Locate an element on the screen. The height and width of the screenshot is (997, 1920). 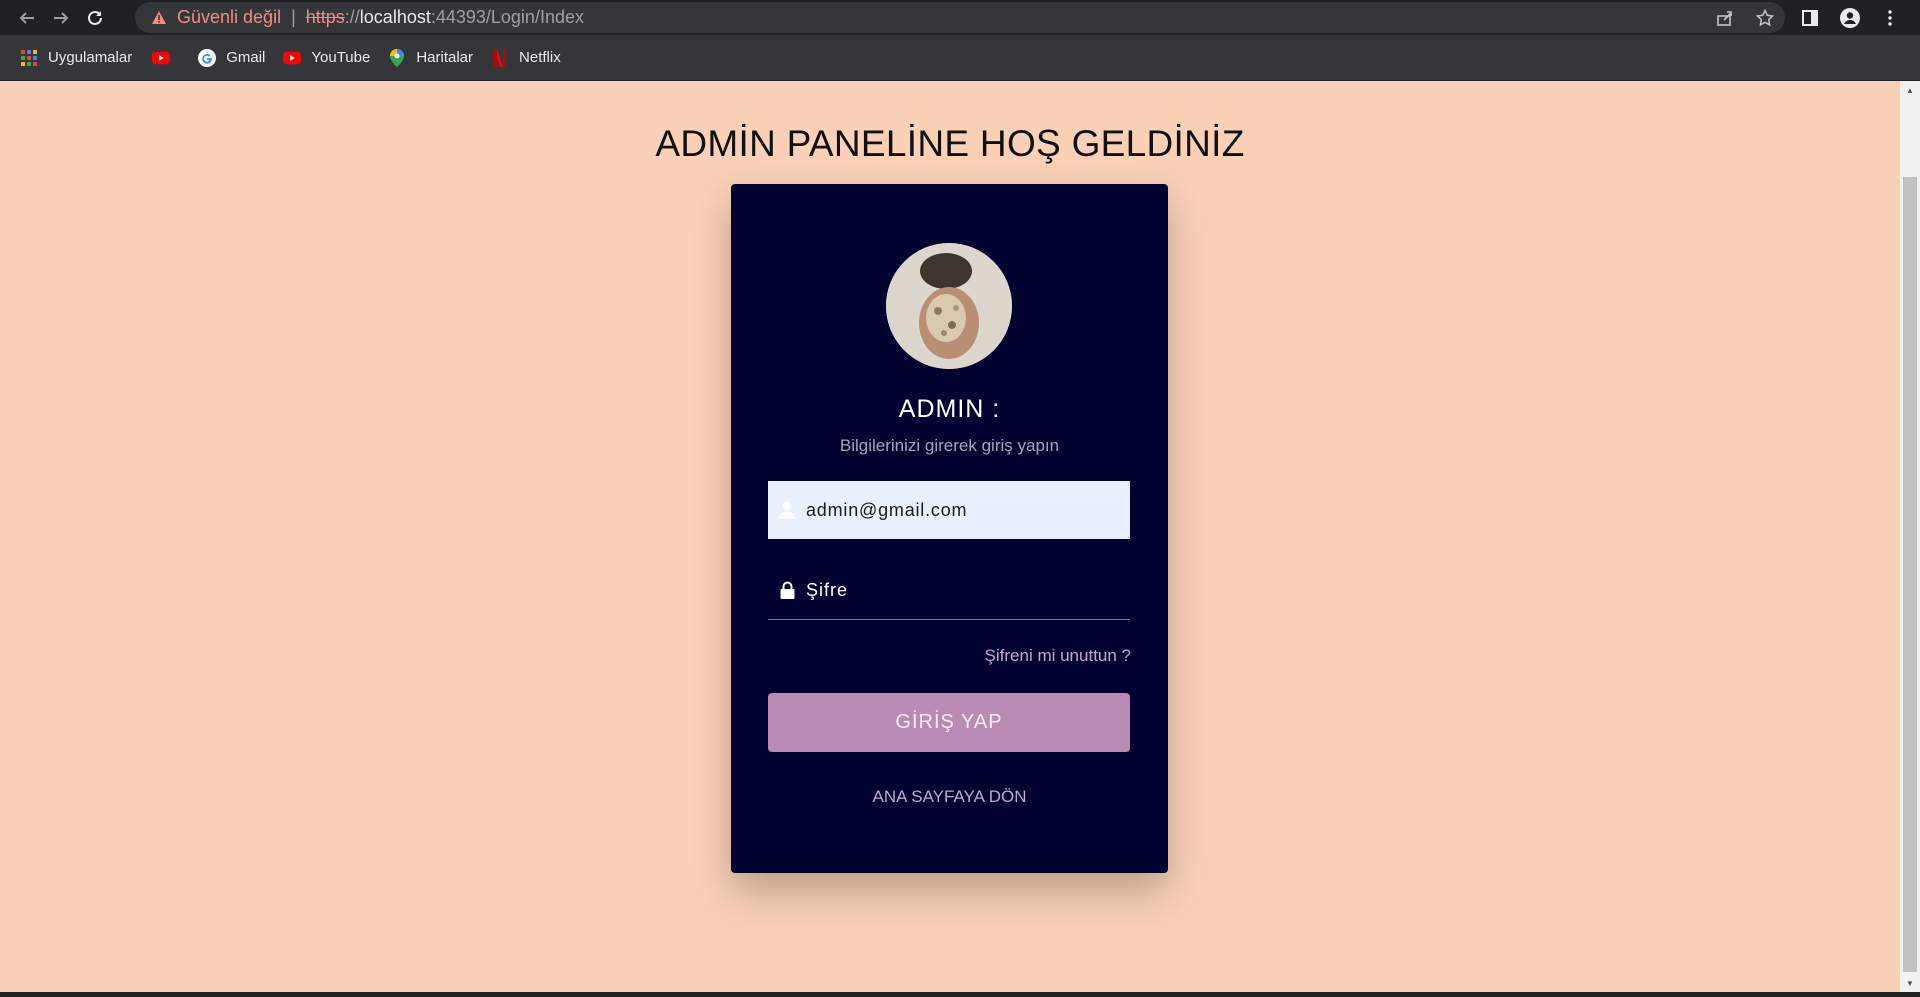
user-icon is located at coordinates (787, 510).